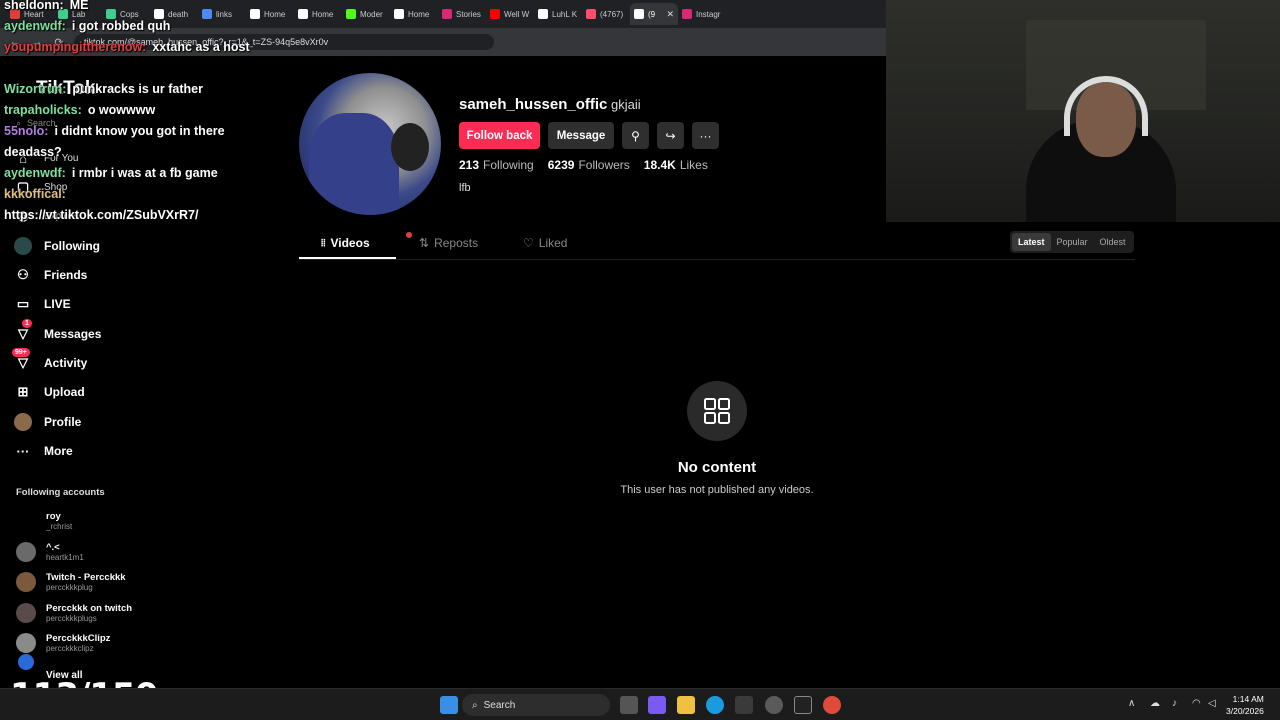 The width and height of the screenshot is (1280, 720). I want to click on browser-tab: Moder, so click(366, 14).